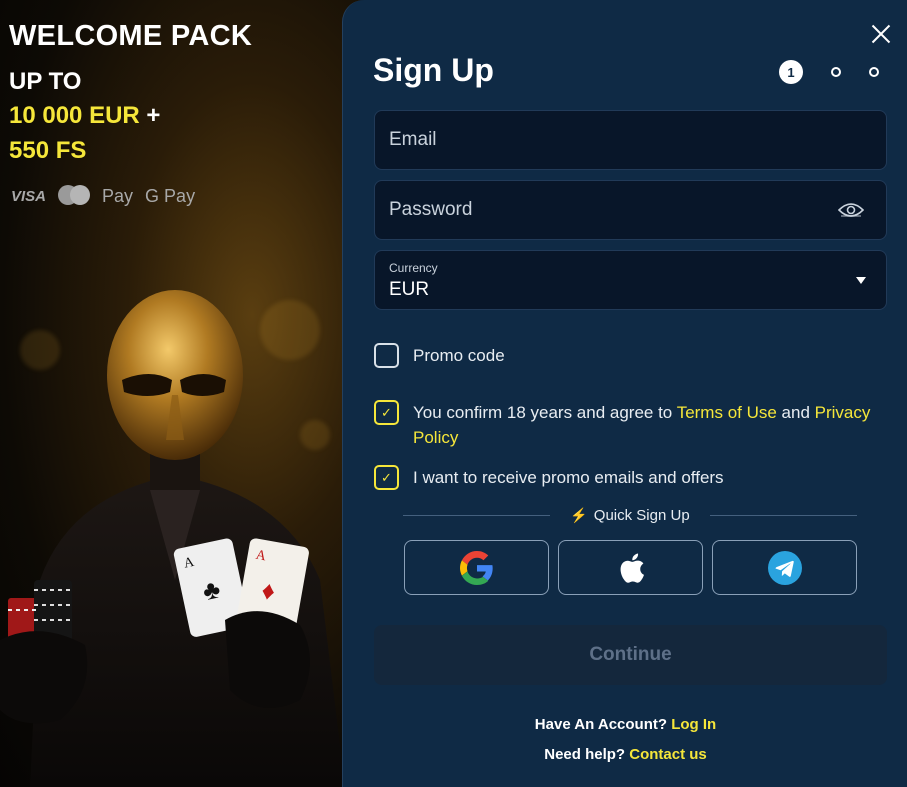  I want to click on promo-emails-checkbox: ✓, so click(386, 477).